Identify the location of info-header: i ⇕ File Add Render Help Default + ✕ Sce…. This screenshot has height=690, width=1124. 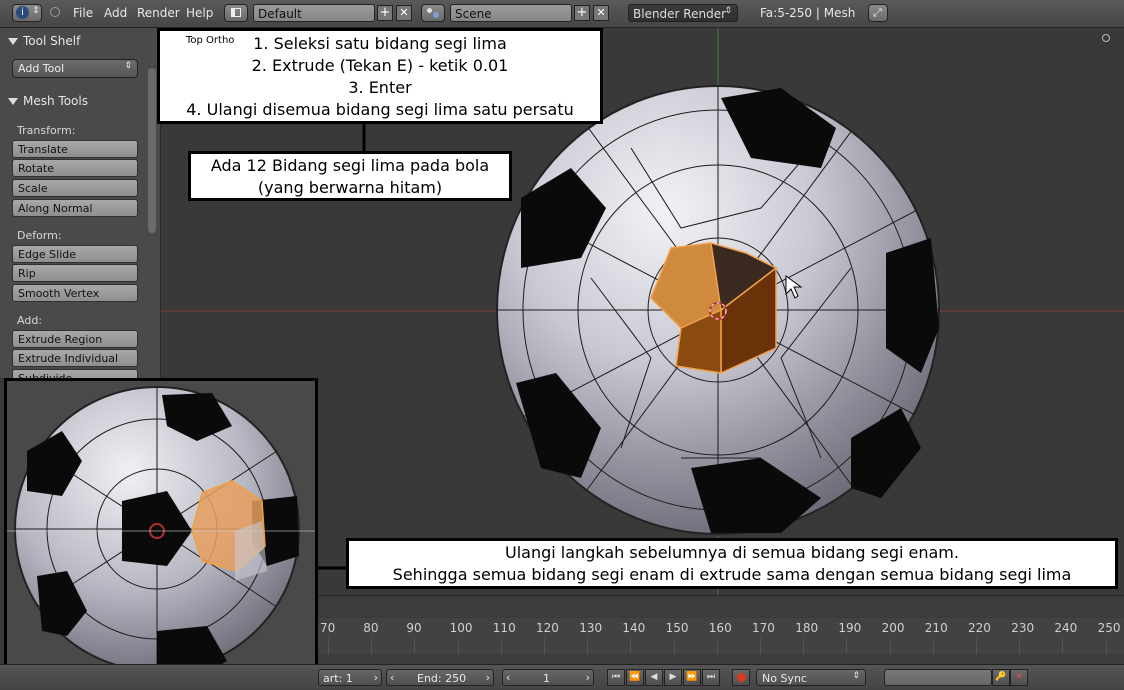
(562, 14).